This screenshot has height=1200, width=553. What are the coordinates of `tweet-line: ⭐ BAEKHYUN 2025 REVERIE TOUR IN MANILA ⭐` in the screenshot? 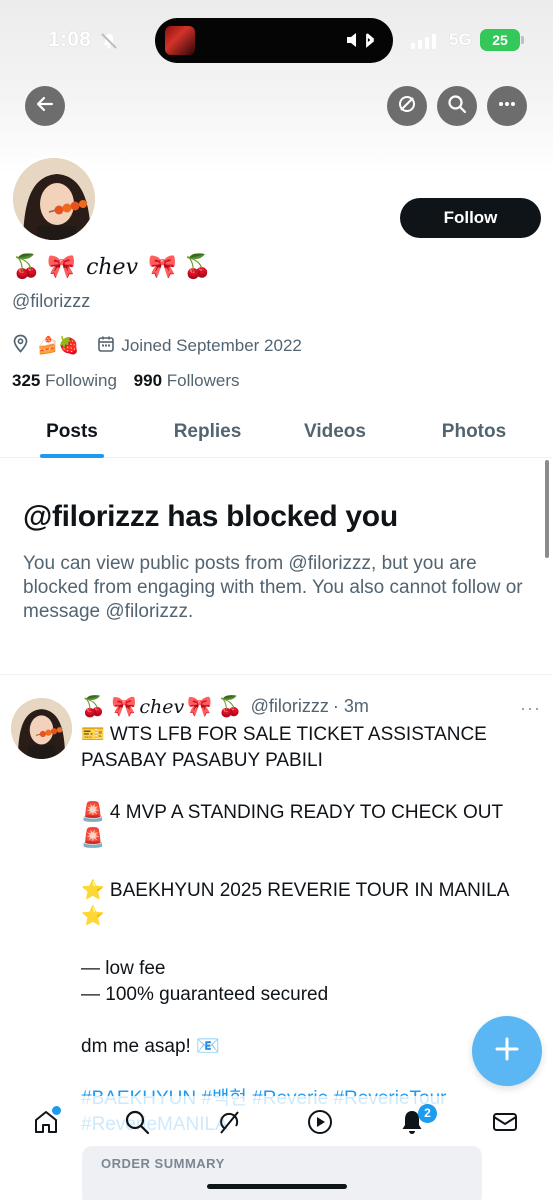 It's located at (295, 903).